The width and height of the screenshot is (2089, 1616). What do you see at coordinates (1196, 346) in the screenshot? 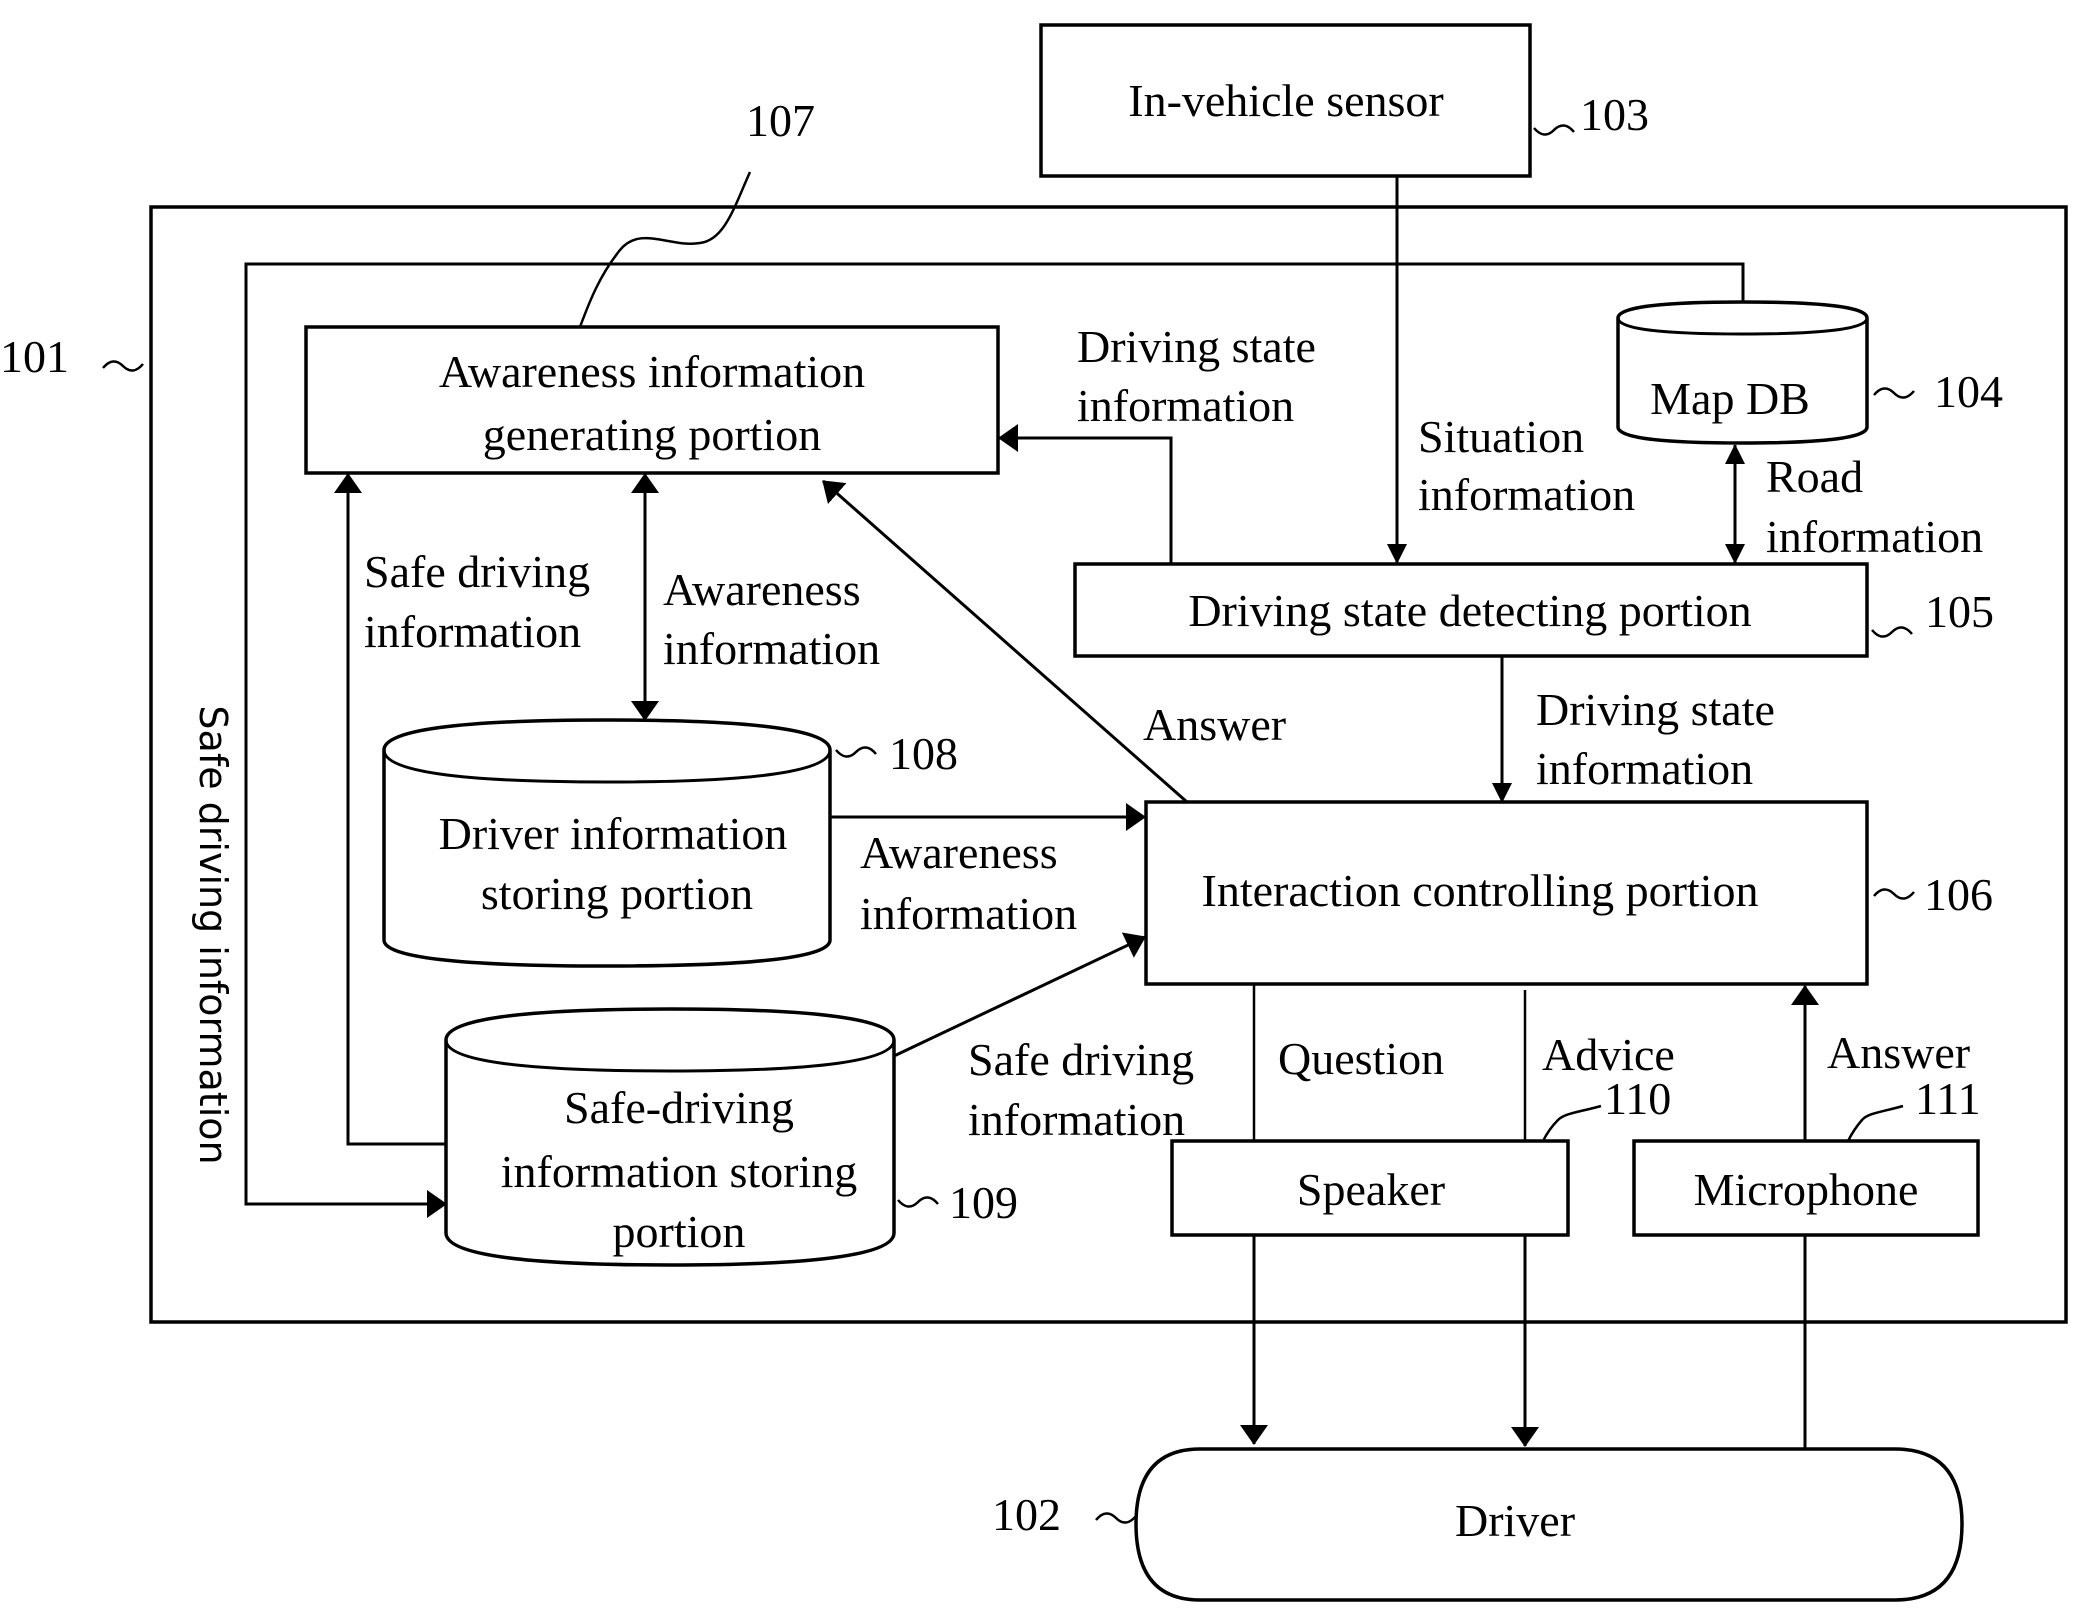
I see `driving-state-to-awareness-label-1: Driving state` at bounding box center [1196, 346].